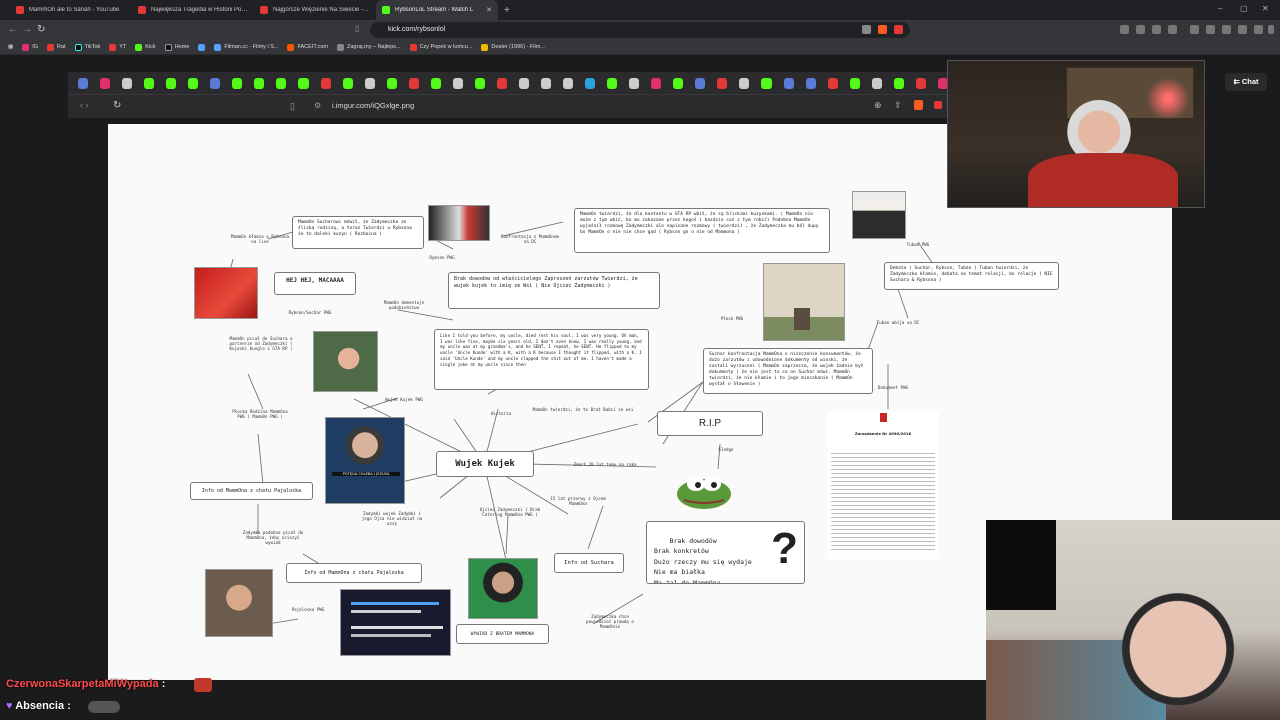  I want to click on tab-title: RybsonLoL Stream - Watch L, so click(434, 10).